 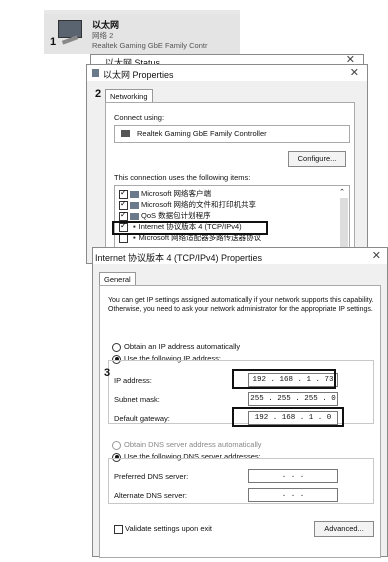 I want to click on scrollbar, so click(x=344, y=223).